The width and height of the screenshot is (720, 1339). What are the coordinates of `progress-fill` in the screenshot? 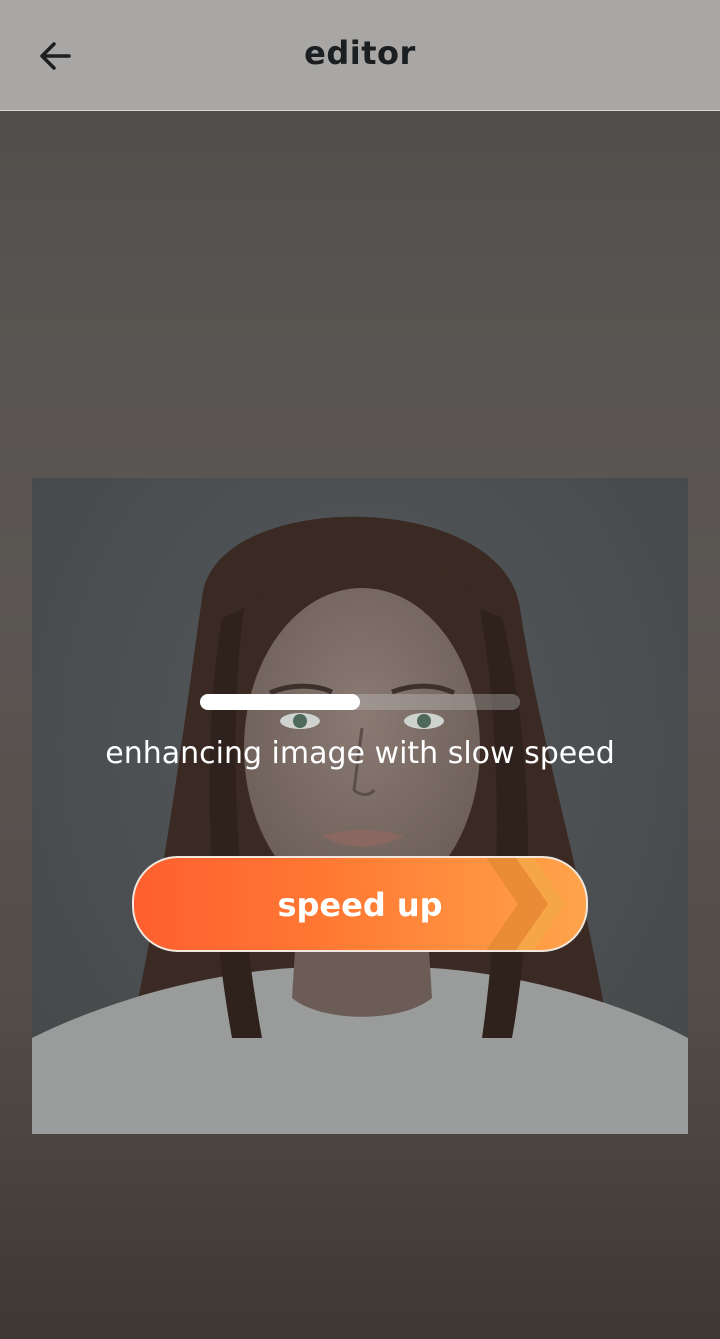 It's located at (280, 702).